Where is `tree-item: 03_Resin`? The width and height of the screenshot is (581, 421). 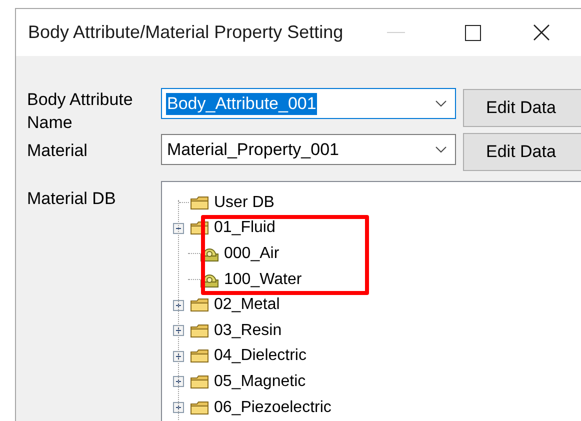
tree-item: 03_Resin is located at coordinates (248, 330).